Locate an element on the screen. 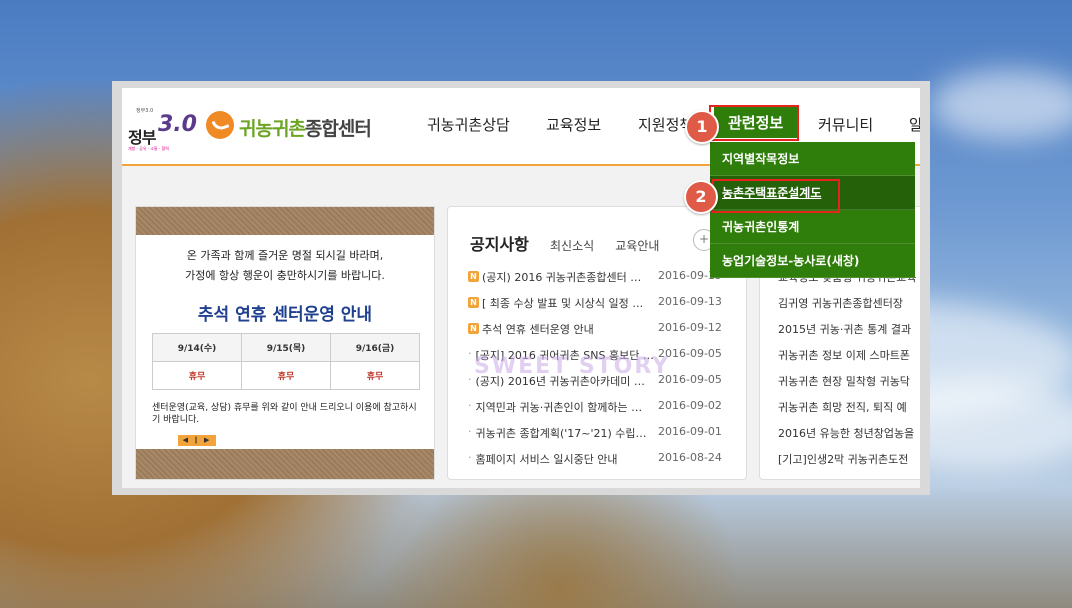 This screenshot has height=608, width=1072. gov-tagline: 개방 · 공유 · 소통 · 협력 is located at coordinates (148, 148).